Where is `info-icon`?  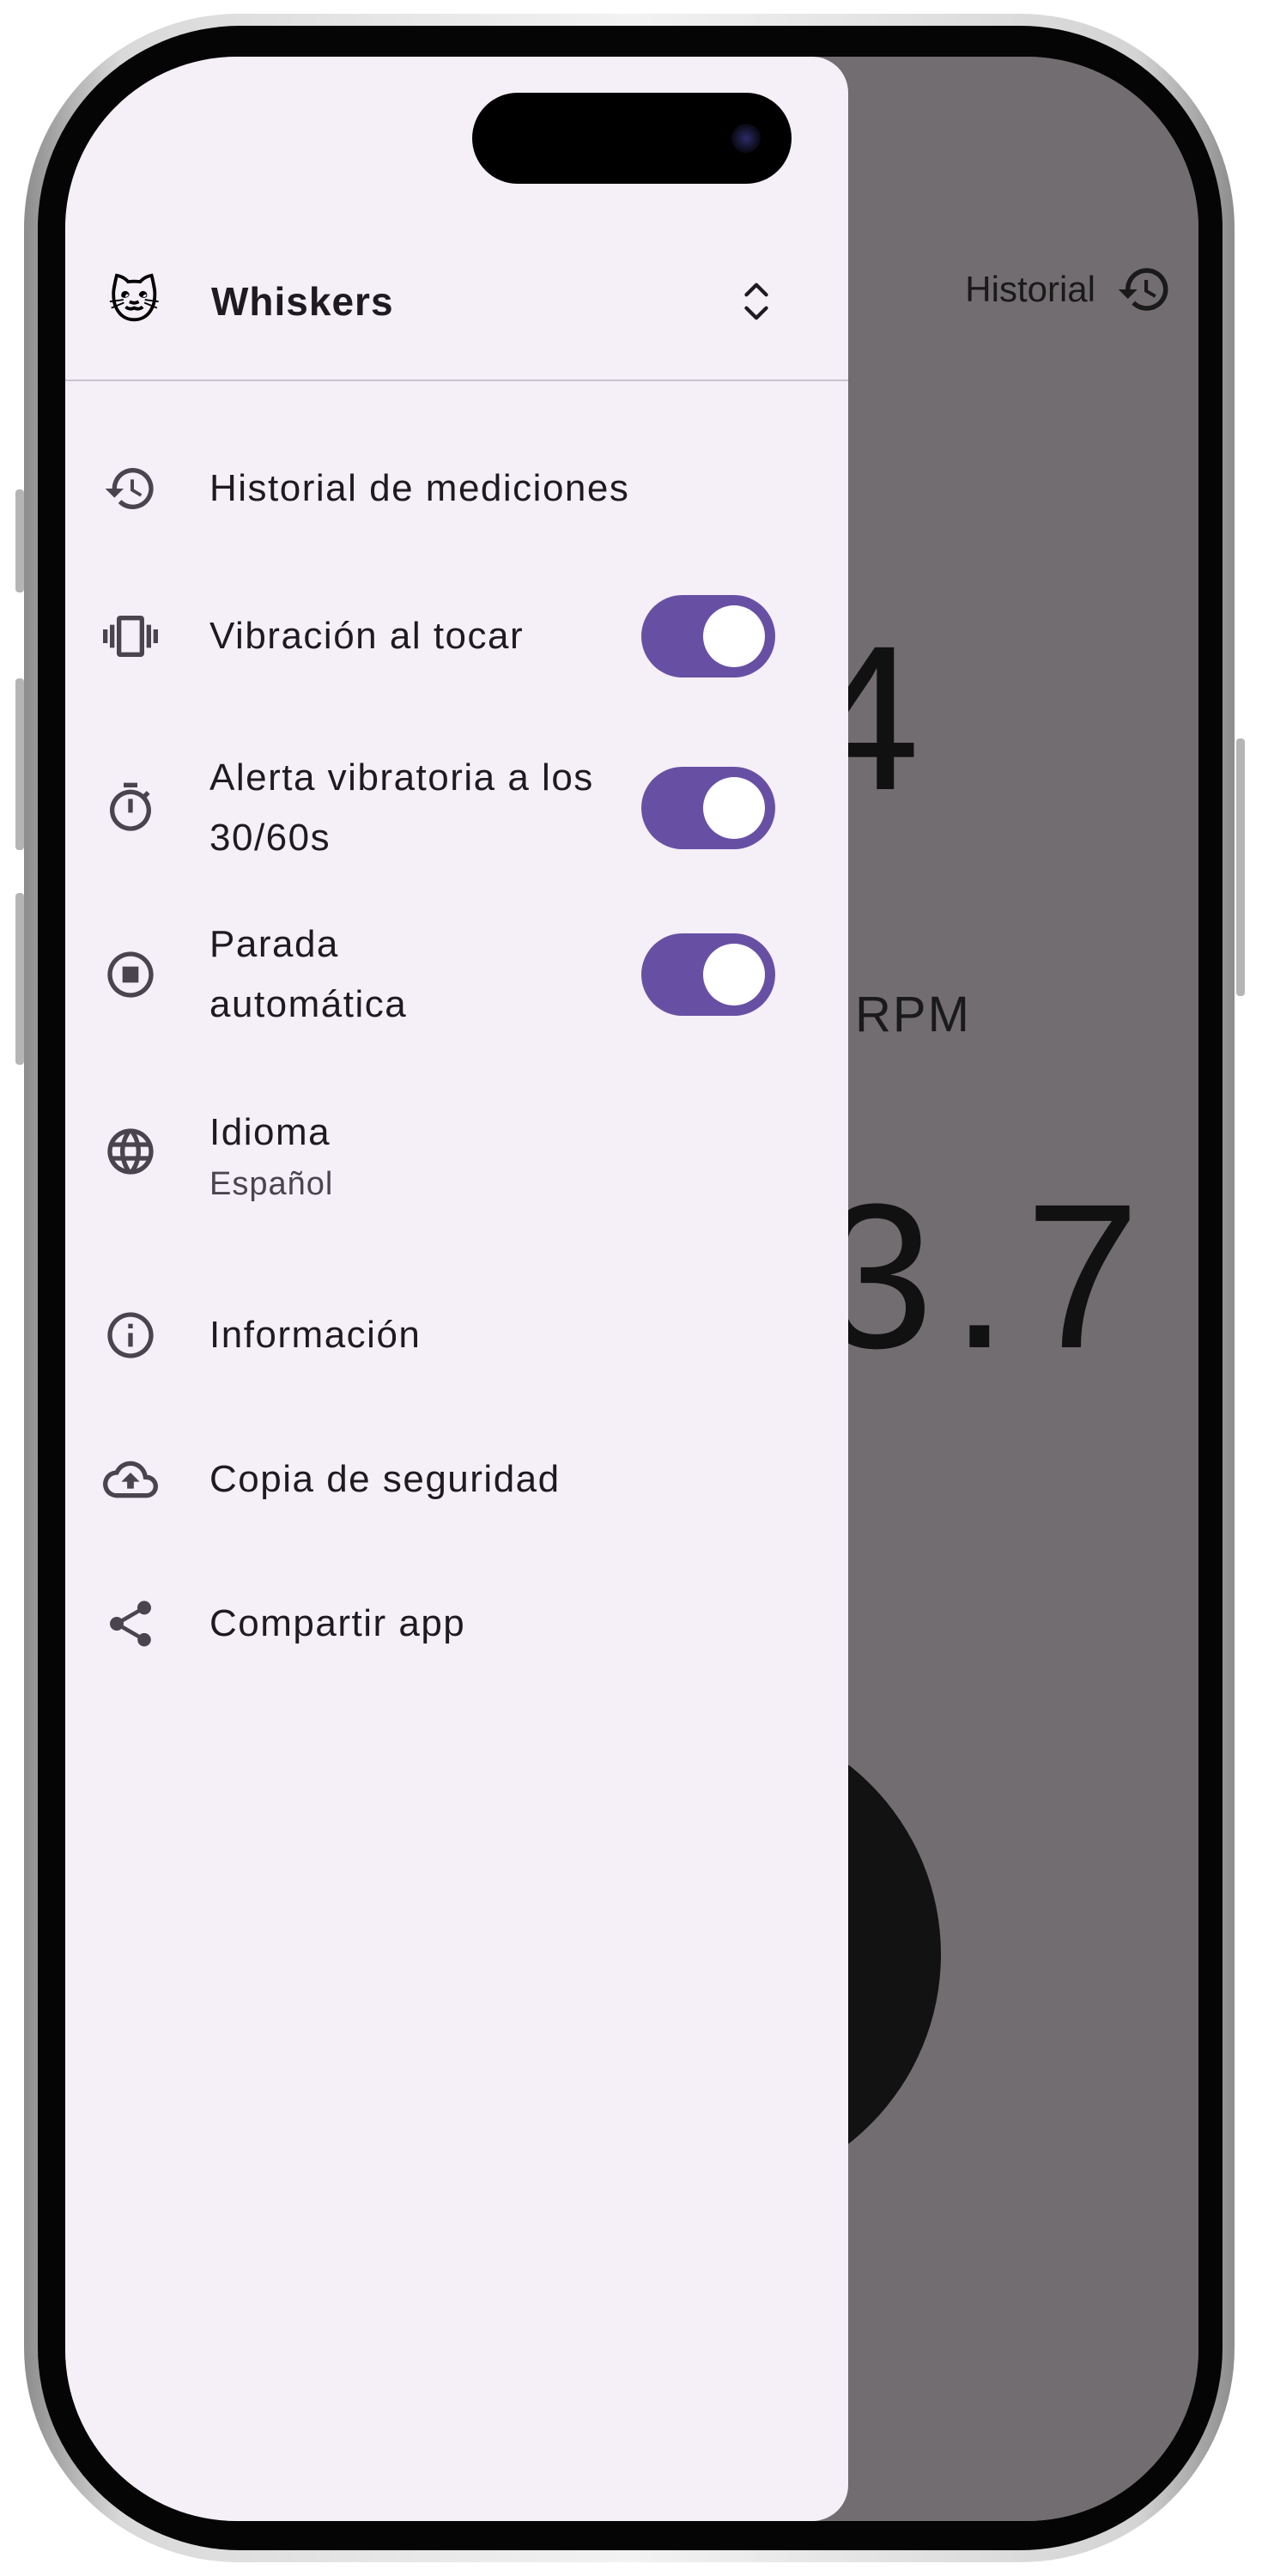
info-icon is located at coordinates (130, 1335).